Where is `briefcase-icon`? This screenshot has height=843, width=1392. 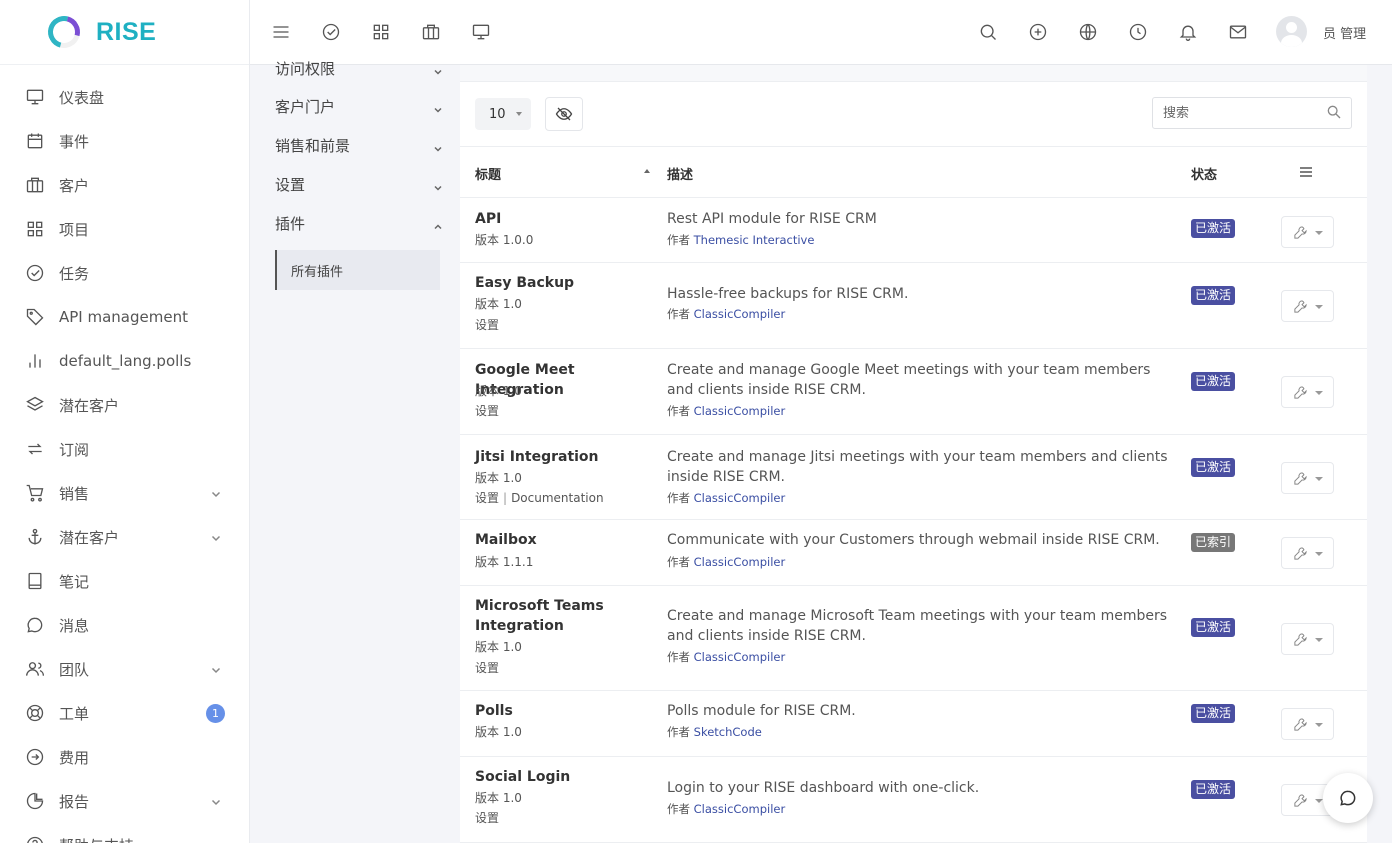 briefcase-icon is located at coordinates (431, 32).